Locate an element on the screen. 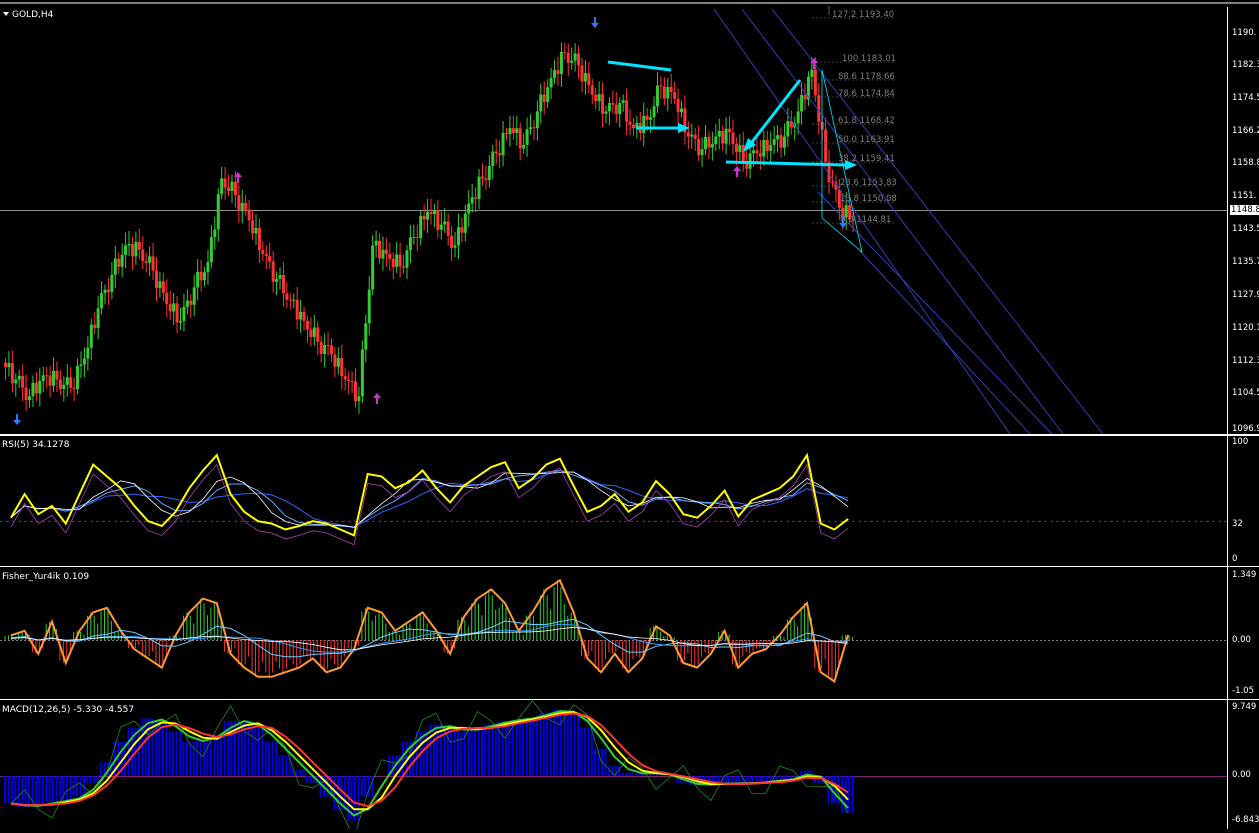 Image resolution: width=1259 pixels, height=833 pixels. price-axis-tick: 1127.9 is located at coordinates (1245, 295).